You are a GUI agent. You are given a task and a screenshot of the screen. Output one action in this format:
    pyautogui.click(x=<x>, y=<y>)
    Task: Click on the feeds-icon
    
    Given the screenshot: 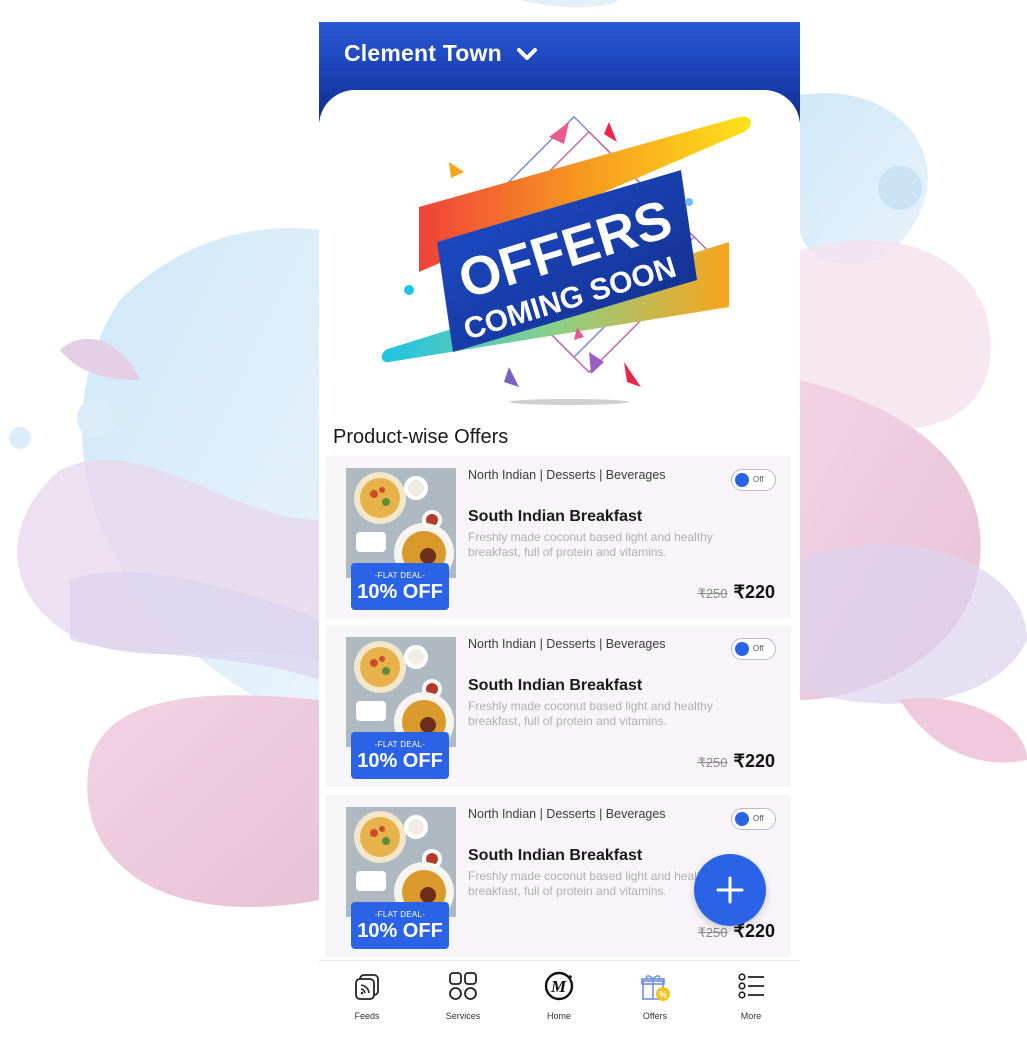 What is the action you would take?
    pyautogui.click(x=367, y=987)
    